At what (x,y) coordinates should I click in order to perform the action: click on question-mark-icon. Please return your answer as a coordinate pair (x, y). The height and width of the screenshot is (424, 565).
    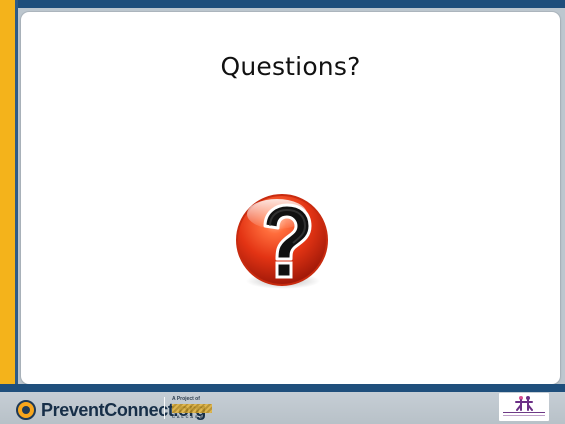
    Looking at the image, I should click on (282, 242).